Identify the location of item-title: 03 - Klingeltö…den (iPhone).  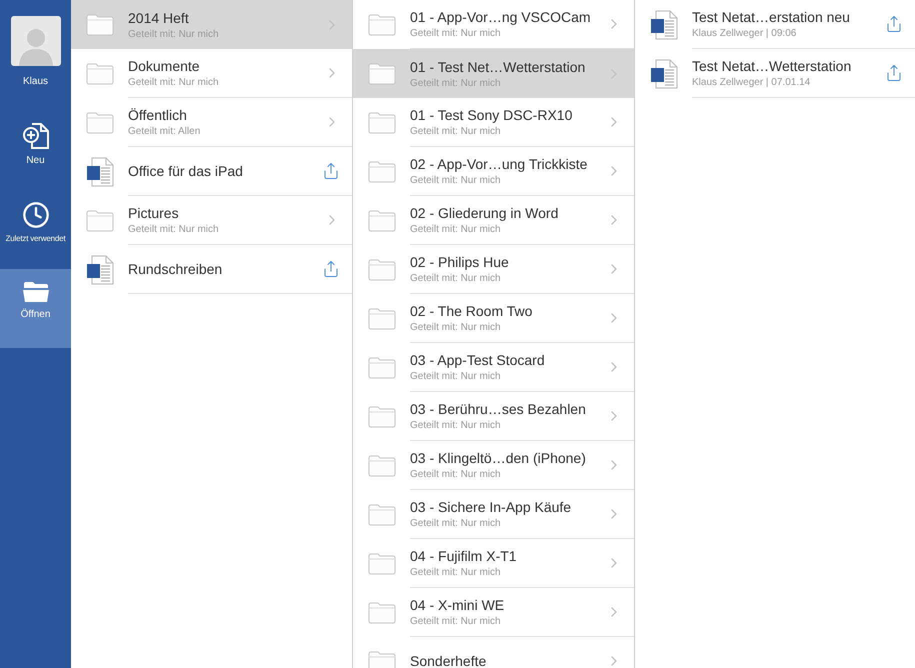
(498, 458).